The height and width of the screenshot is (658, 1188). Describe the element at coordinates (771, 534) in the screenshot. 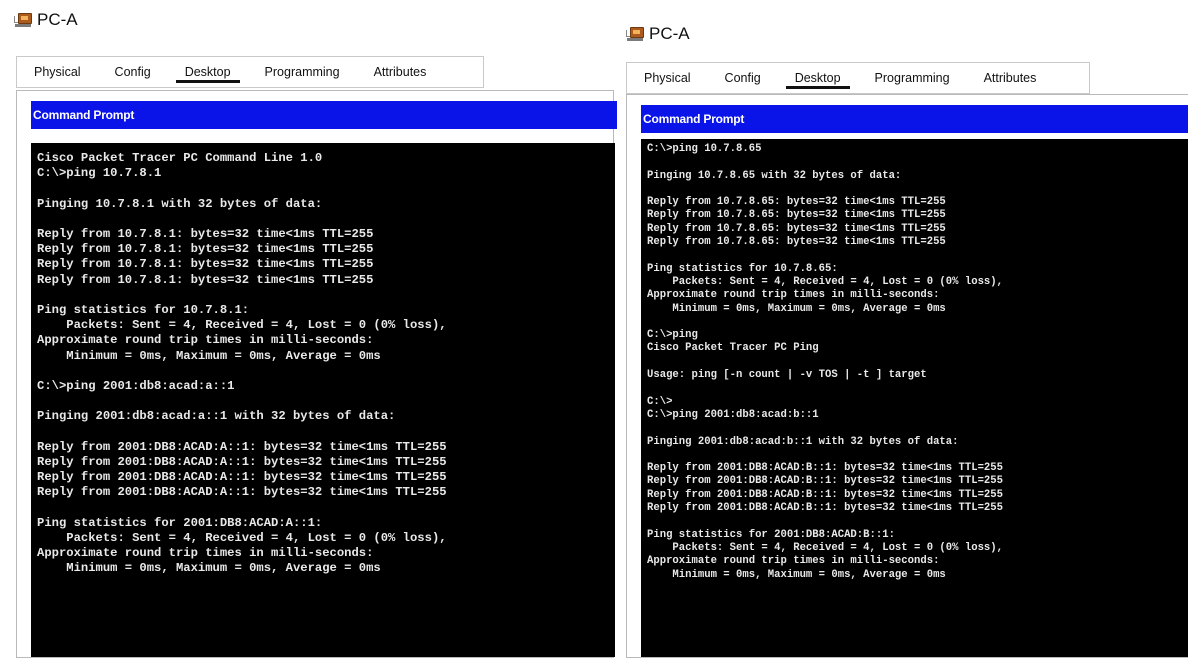

I see `terminal-line: Ping statistics for 2001:DB8:ACAD:B::1:` at that location.